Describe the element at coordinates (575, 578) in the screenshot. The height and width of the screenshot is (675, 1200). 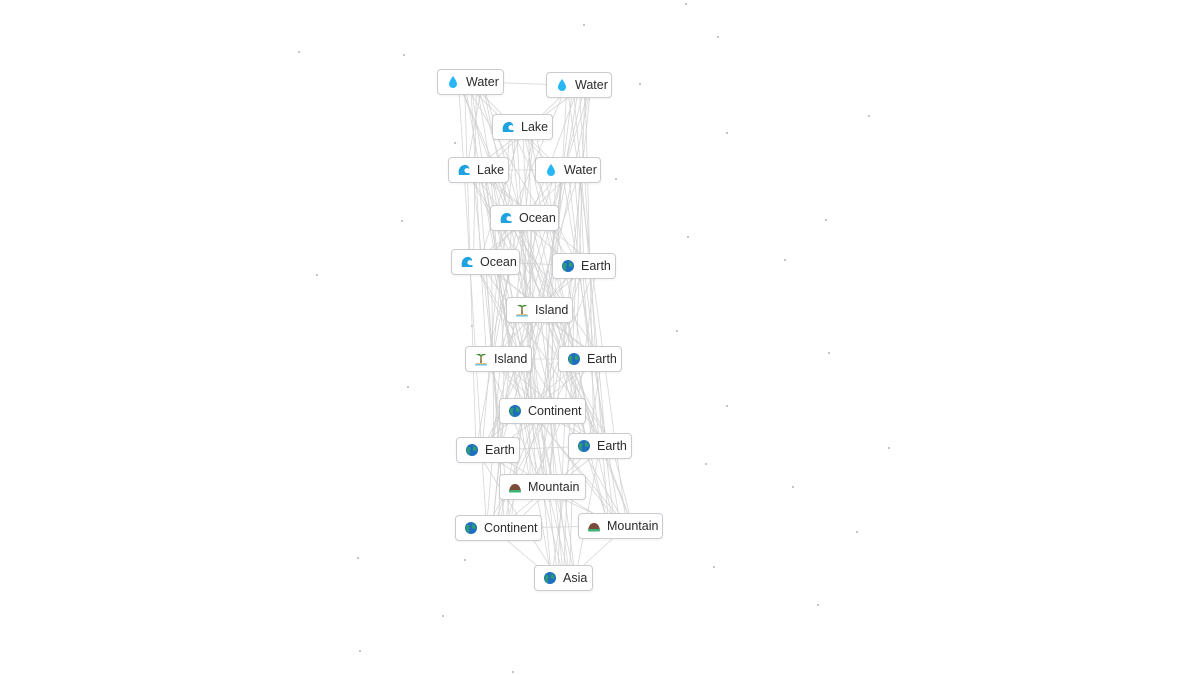
I see `element-label: Asia` at that location.